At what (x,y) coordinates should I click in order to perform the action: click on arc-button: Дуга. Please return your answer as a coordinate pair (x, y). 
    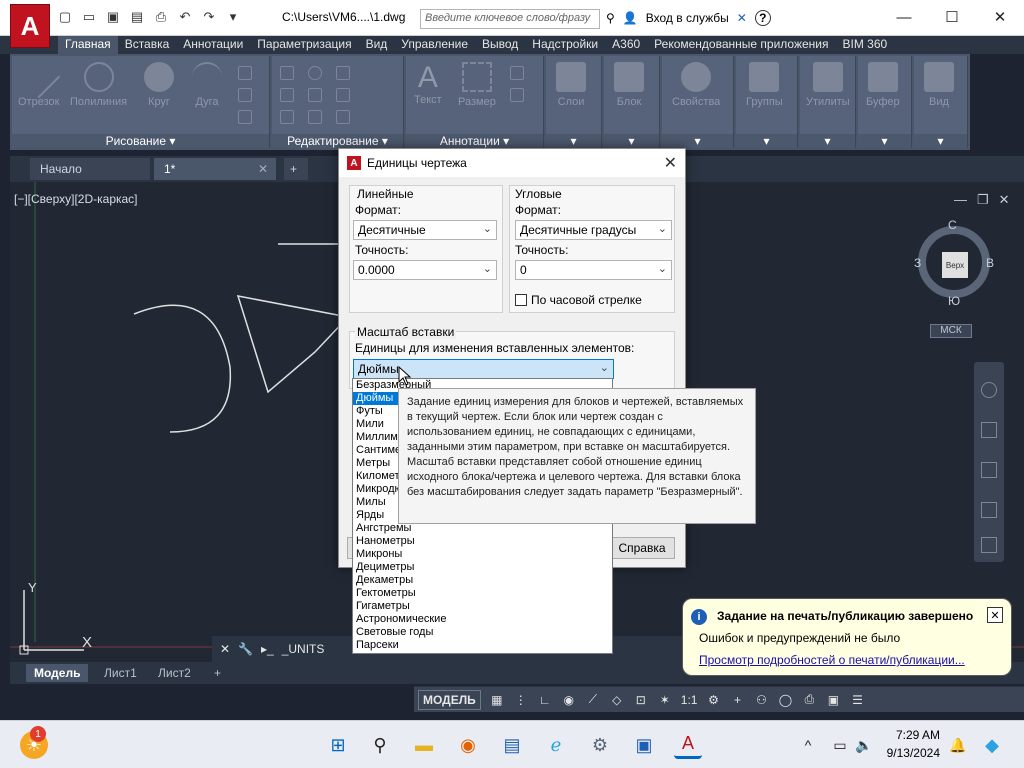
    Looking at the image, I should click on (207, 85).